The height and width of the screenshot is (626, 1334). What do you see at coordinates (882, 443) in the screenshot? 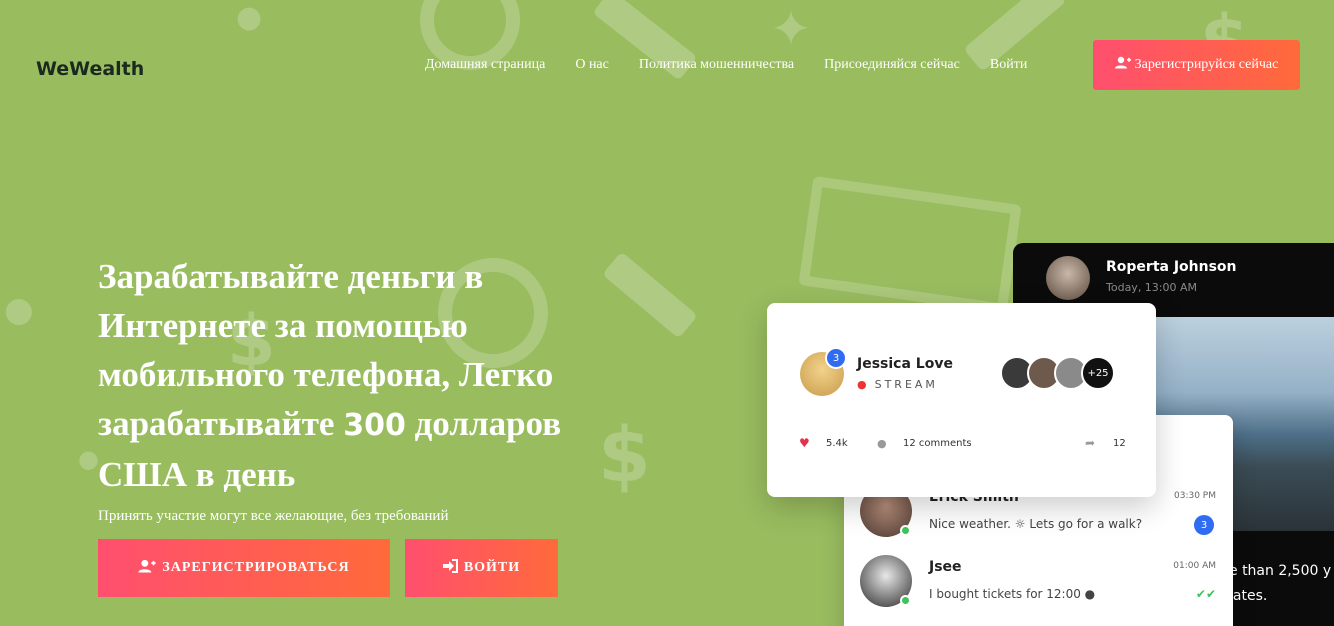
I see `comment-icon: ●` at bounding box center [882, 443].